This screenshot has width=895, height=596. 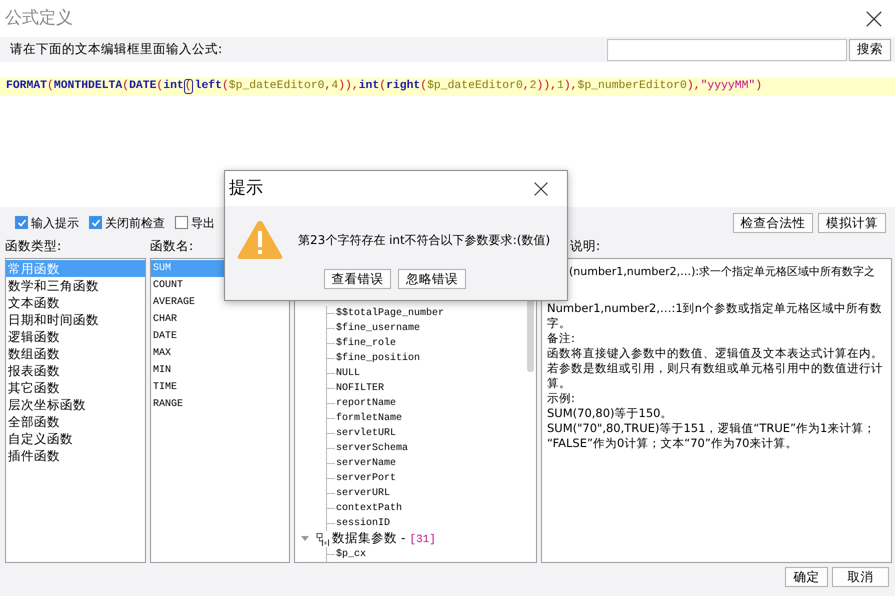 I want to click on ignore-error-button: 忽略错误, so click(x=432, y=279).